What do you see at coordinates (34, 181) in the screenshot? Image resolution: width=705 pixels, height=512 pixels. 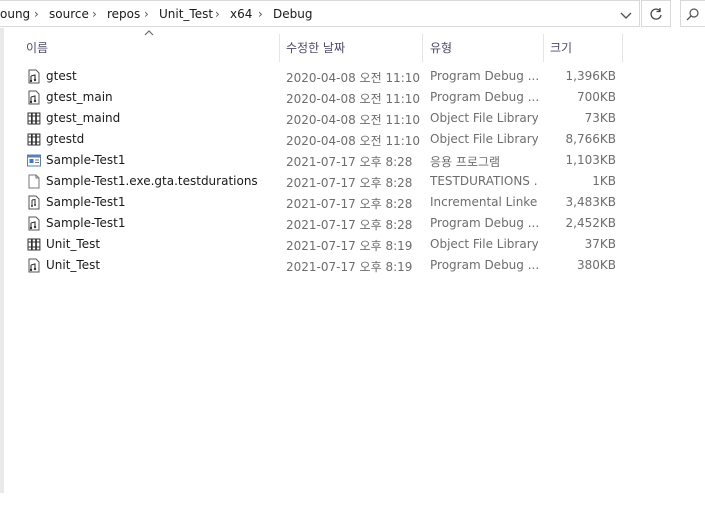 I see `blank-file-icon` at bounding box center [34, 181].